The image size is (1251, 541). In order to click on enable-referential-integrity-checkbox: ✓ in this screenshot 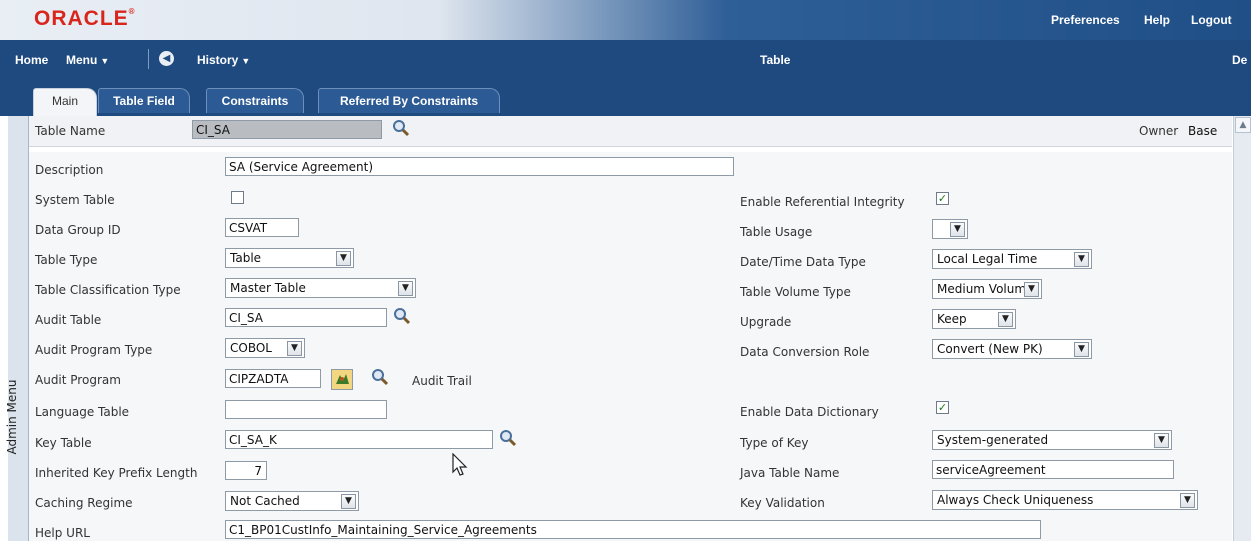, I will do `click(942, 198)`.